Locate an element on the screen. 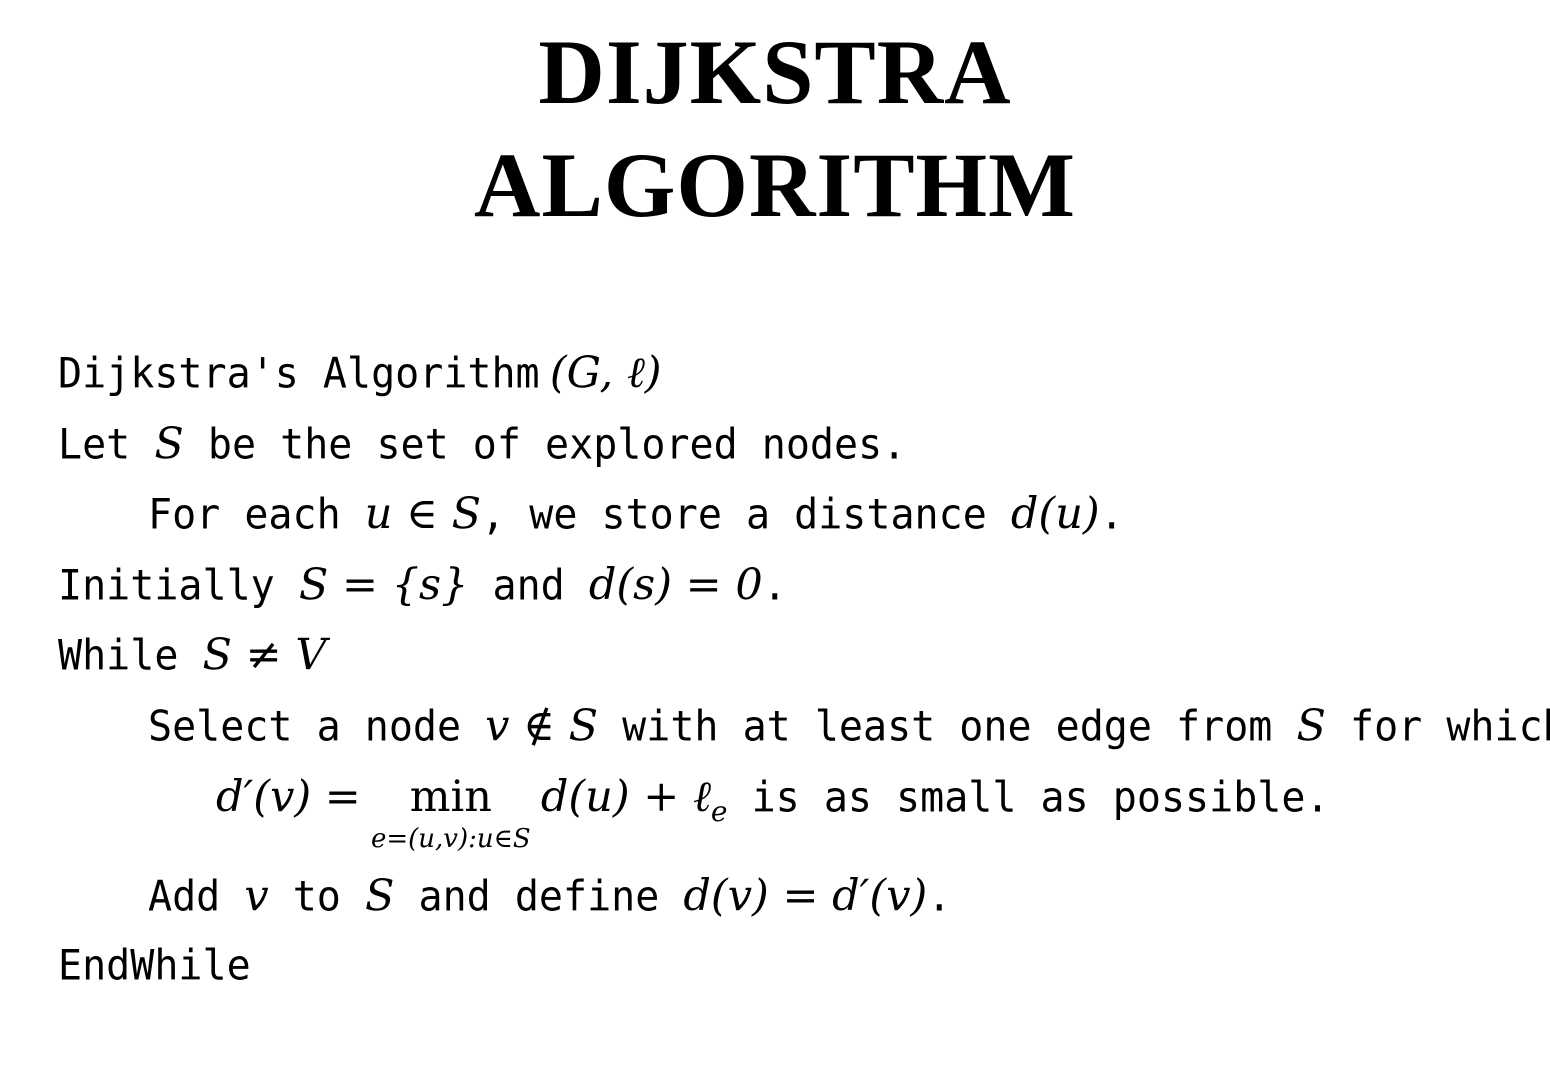  line-explored-set: Let S be the set of explored nodes. is located at coordinates (482, 445).